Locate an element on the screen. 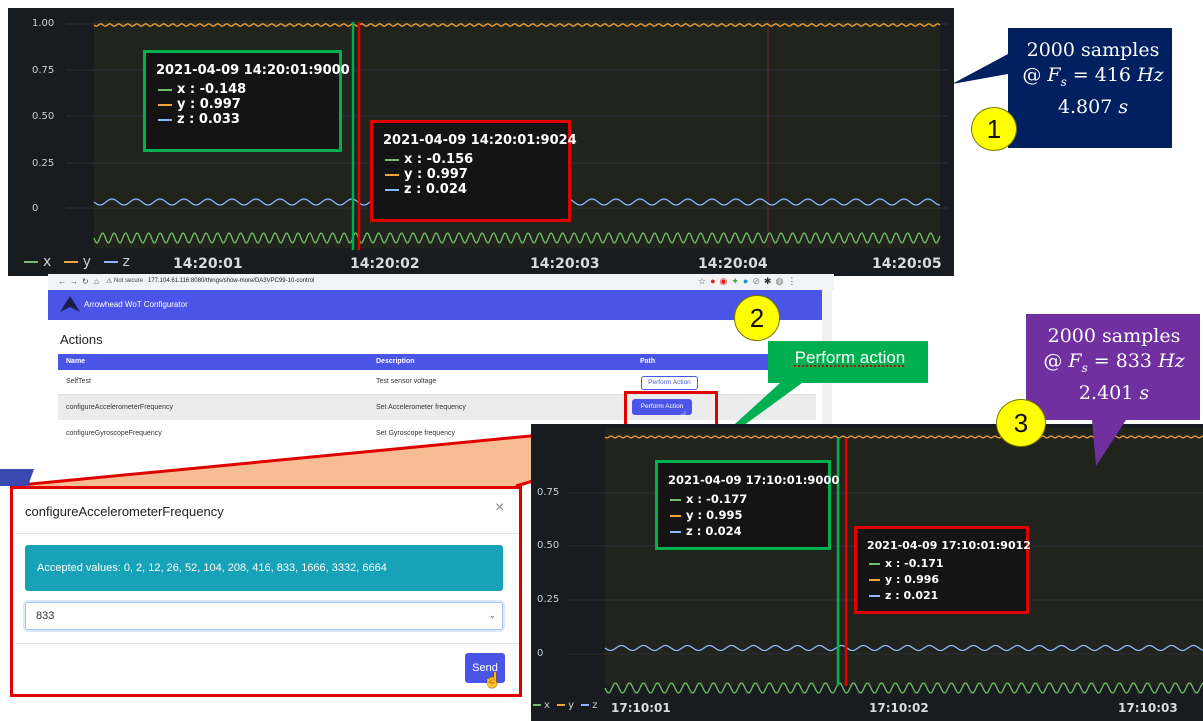  chart2-legend: x y z is located at coordinates (565, 705).